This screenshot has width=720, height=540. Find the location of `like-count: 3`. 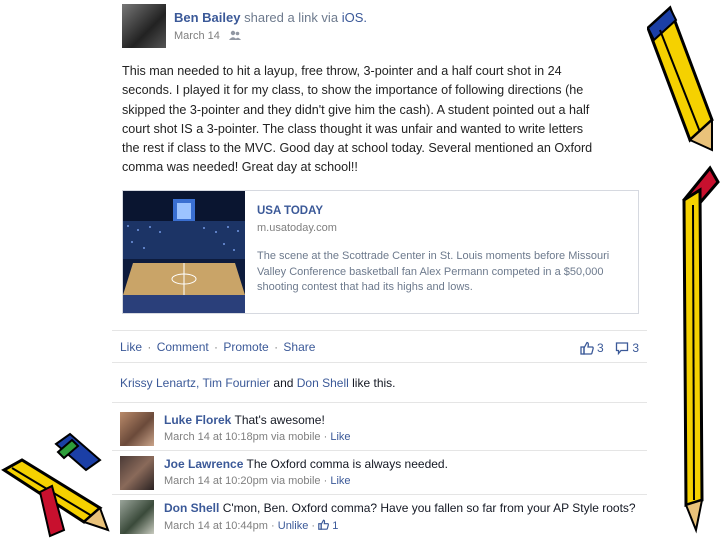

like-count: 3 is located at coordinates (600, 348).